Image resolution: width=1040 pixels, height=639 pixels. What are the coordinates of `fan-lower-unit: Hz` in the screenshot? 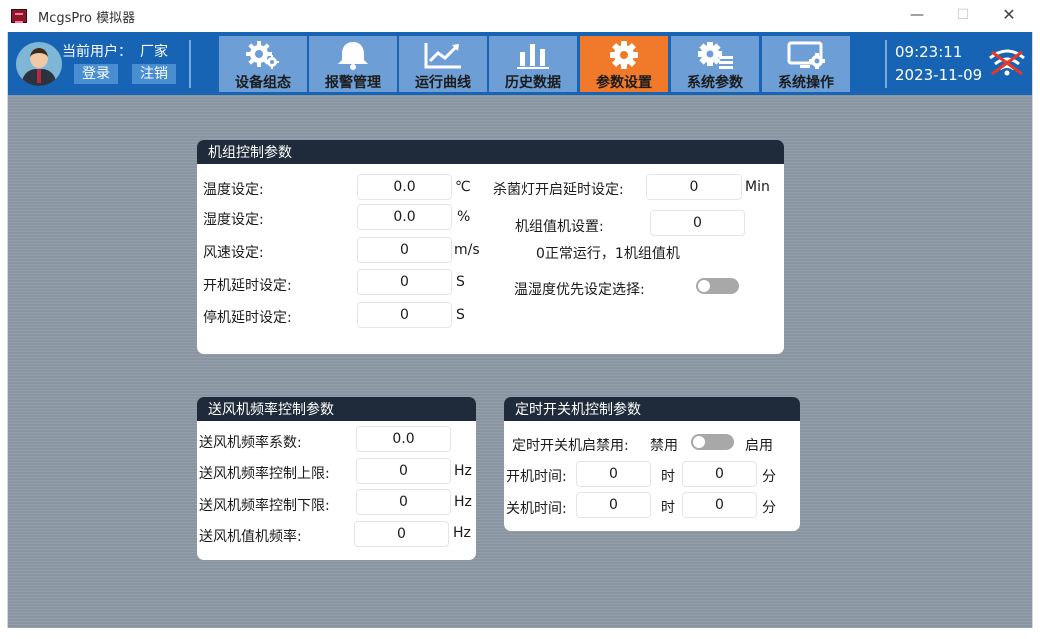 It's located at (463, 502).